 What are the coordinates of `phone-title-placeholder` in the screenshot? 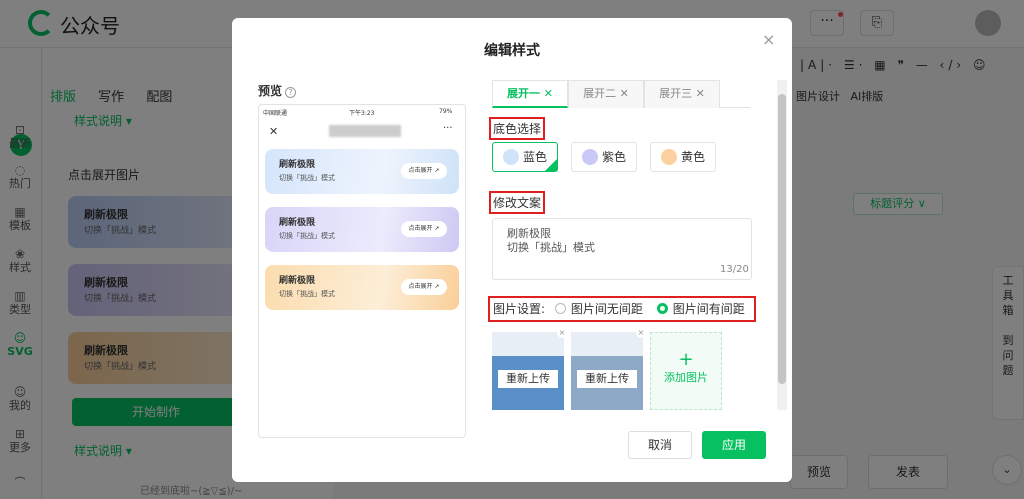 It's located at (365, 131).